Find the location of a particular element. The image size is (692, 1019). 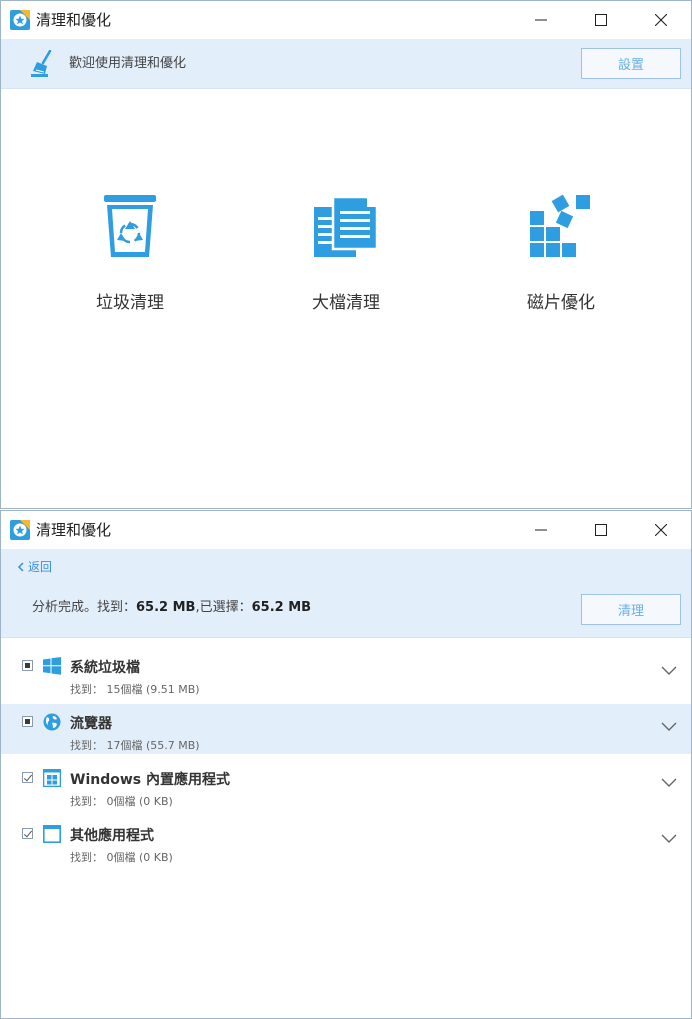

chevron-left-icon is located at coordinates (20, 566).